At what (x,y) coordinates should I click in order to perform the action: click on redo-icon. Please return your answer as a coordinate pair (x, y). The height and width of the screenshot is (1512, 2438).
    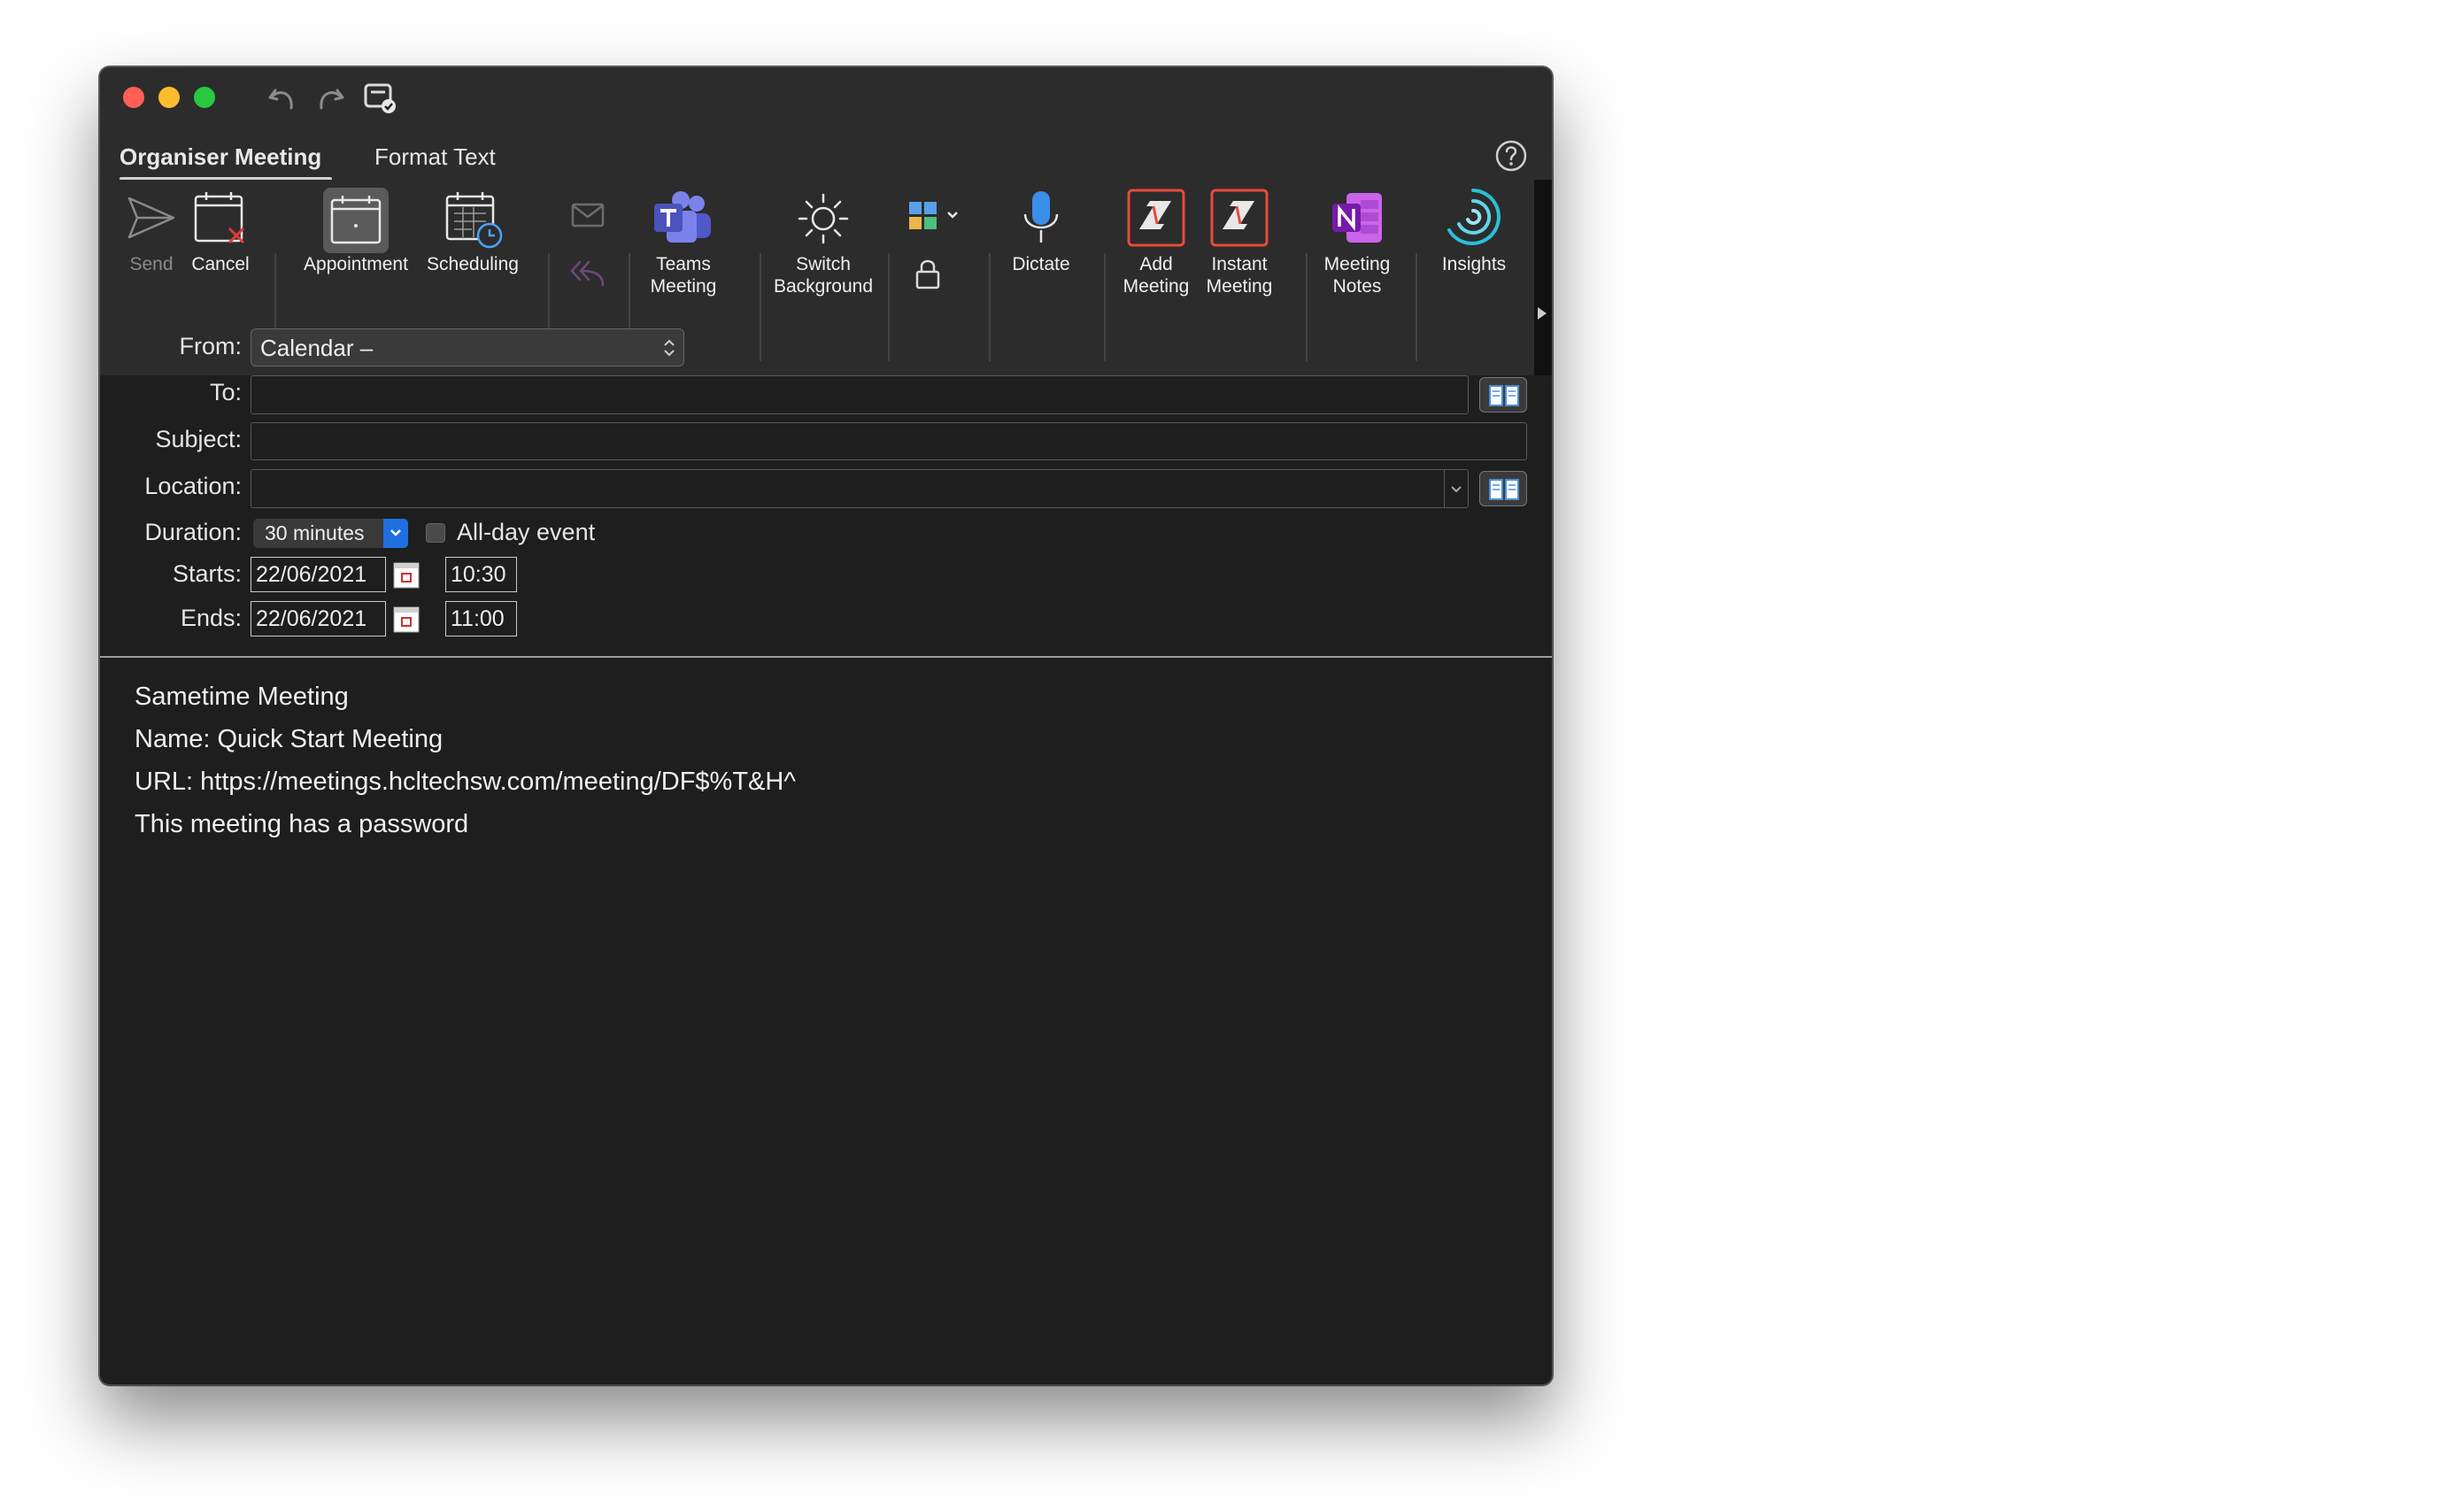
    Looking at the image, I should click on (330, 97).